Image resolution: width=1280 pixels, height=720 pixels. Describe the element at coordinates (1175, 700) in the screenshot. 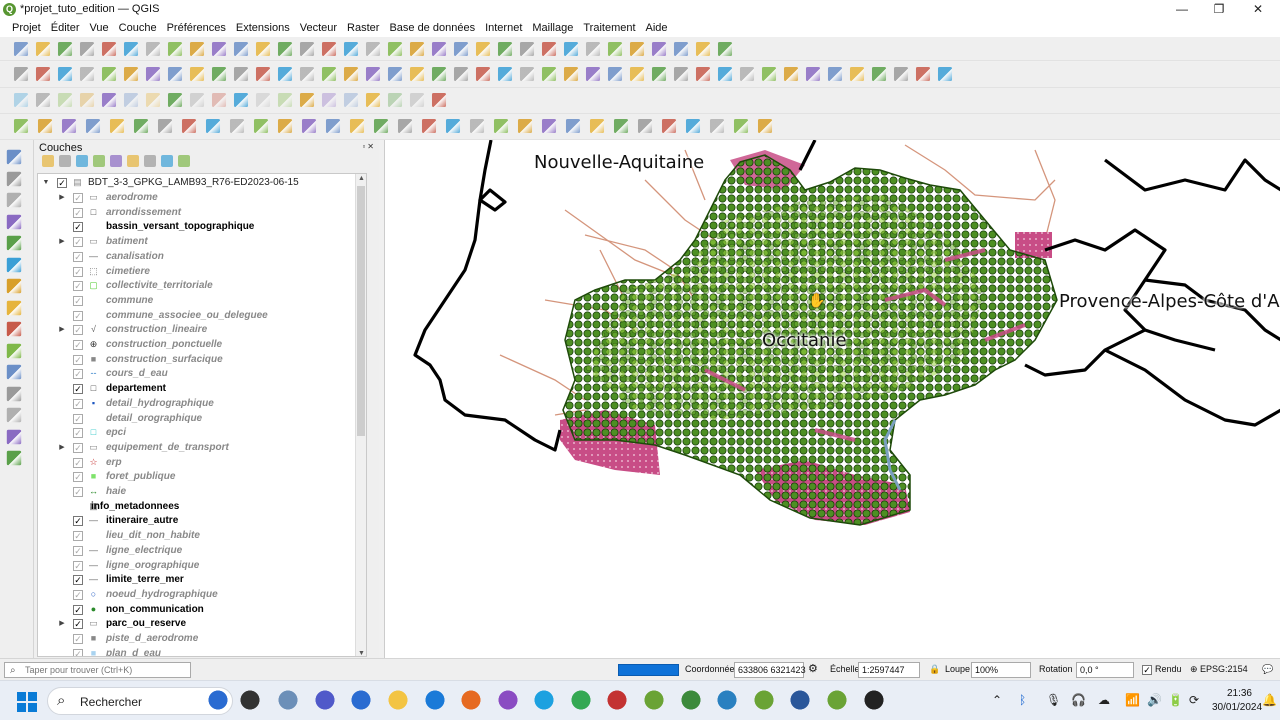

I see `battery-icon: 🔋` at that location.